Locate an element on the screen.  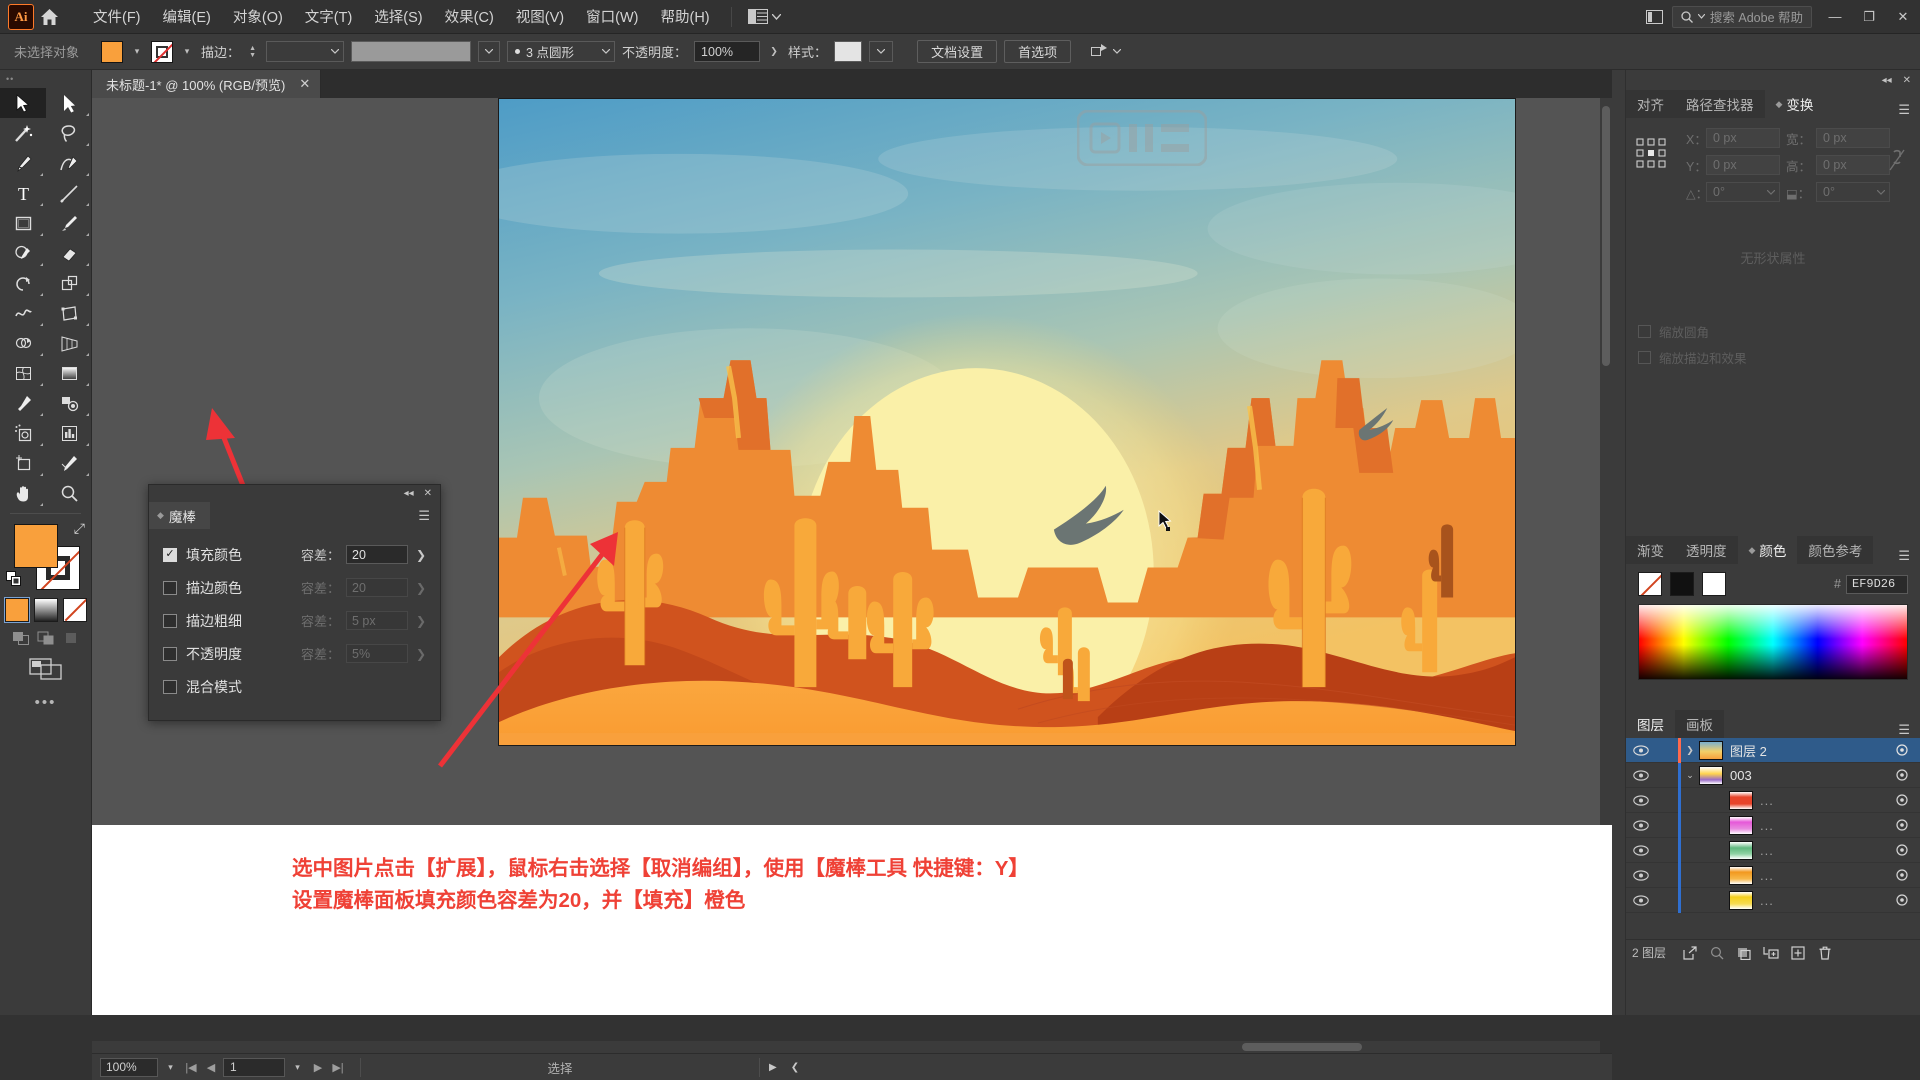
menu-help: 帮助(H) is located at coordinates (684, 16).